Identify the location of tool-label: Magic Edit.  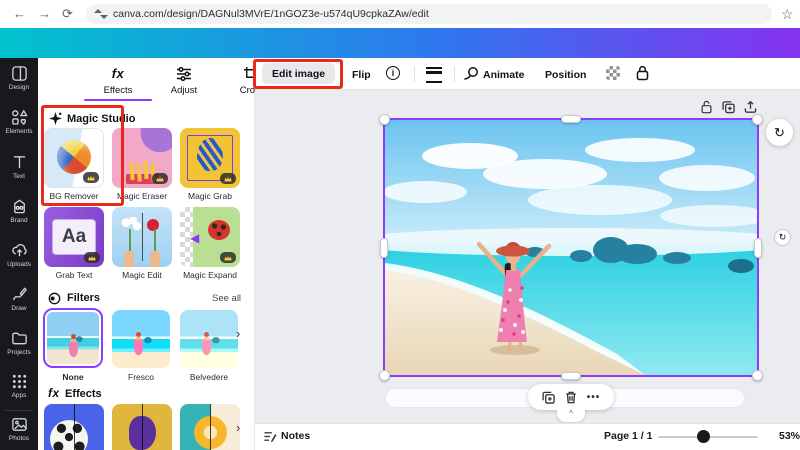
(142, 275).